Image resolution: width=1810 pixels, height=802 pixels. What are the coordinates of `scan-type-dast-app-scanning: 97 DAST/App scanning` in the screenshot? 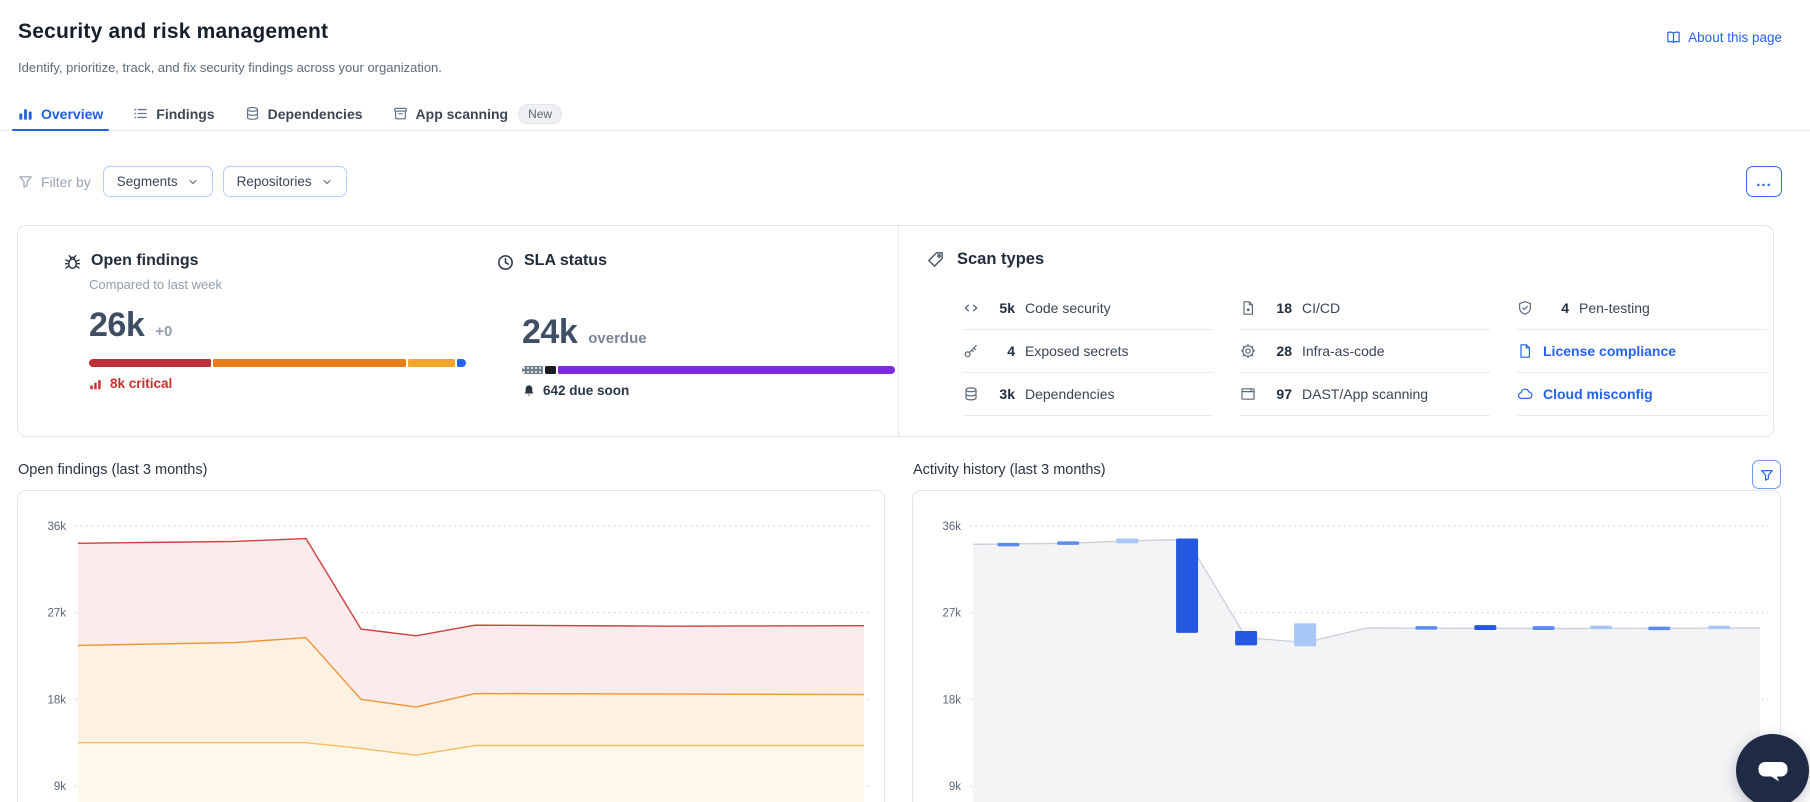 It's located at (1365, 394).